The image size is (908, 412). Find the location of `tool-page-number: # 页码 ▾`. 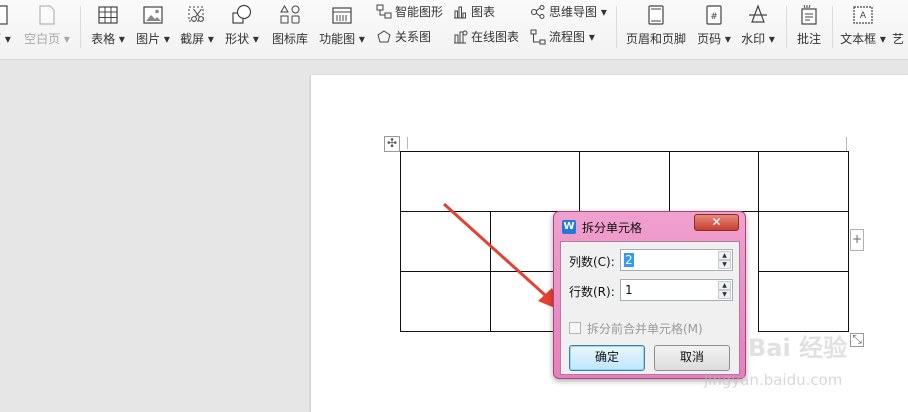

tool-page-number: # 页码 ▾ is located at coordinates (714, 25).